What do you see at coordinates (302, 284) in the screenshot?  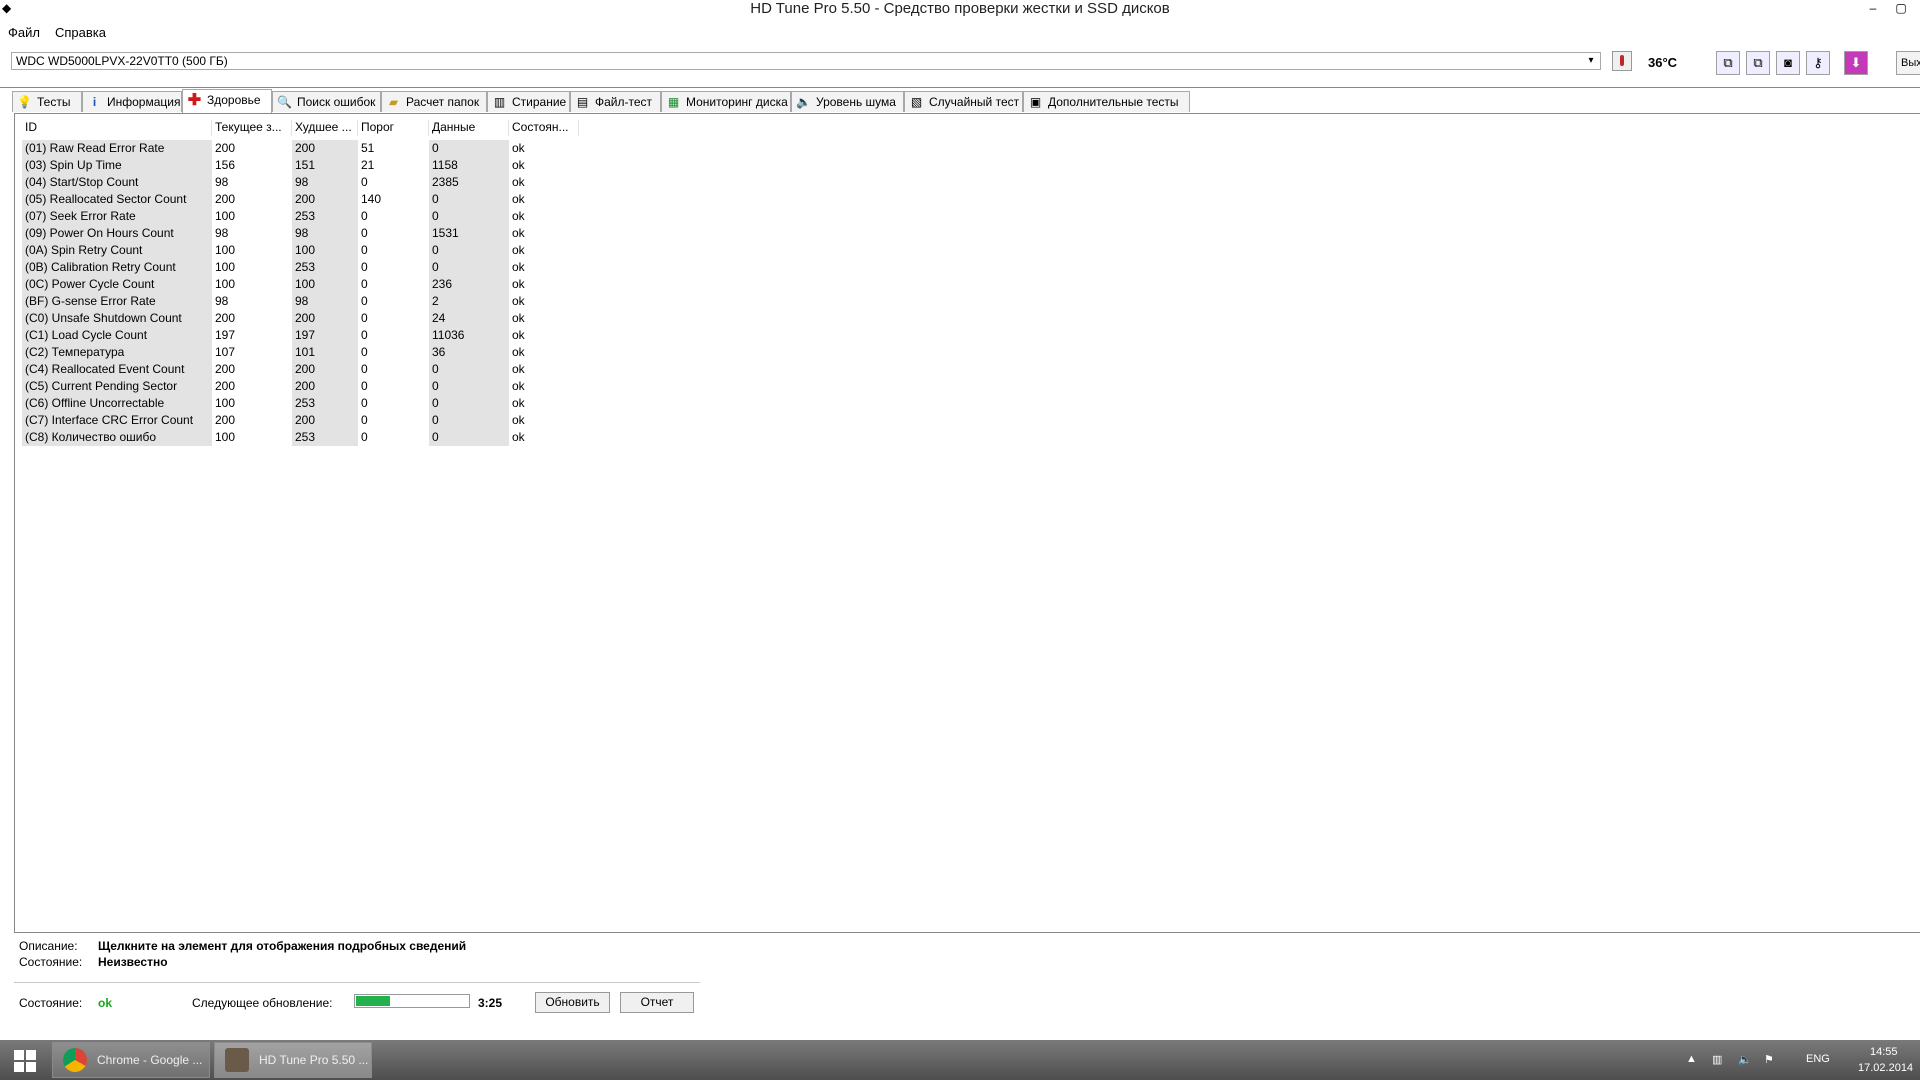 I see `table-row: (0C) Power Cycle Count 100 100 0 236 ok` at bounding box center [302, 284].